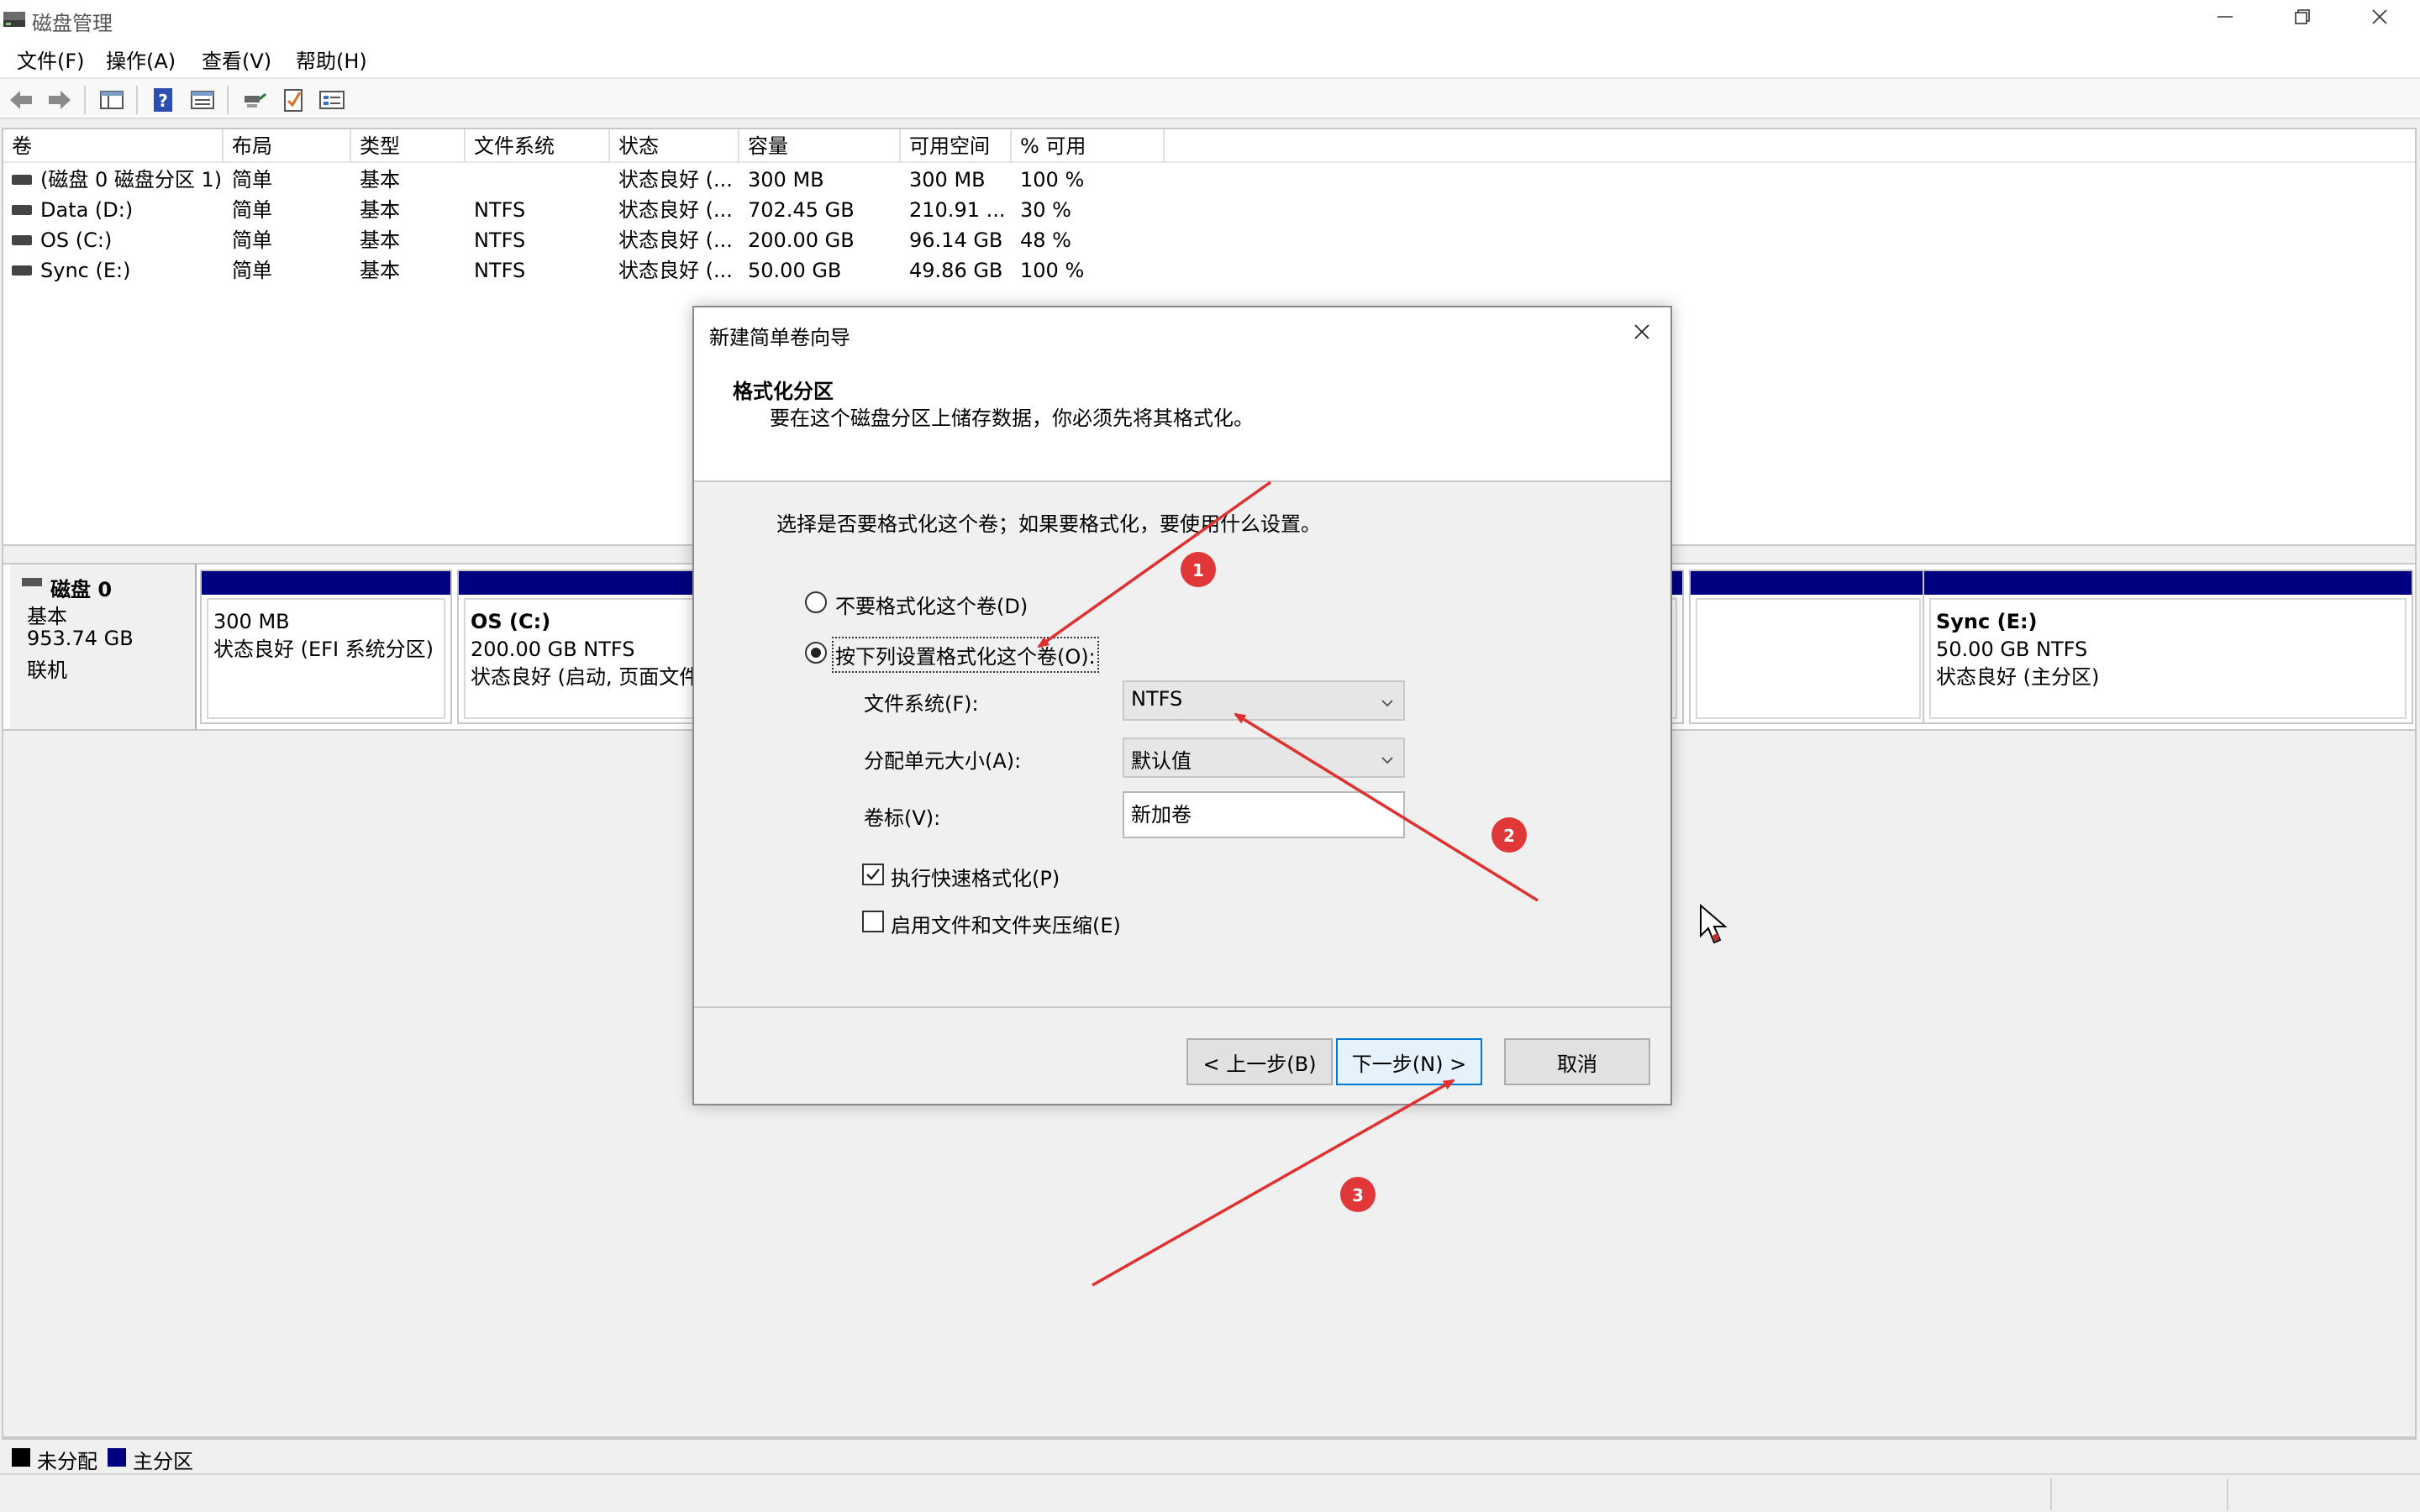 This screenshot has height=1512, width=2420. I want to click on cell-capacity: 702.45 GB, so click(801, 210).